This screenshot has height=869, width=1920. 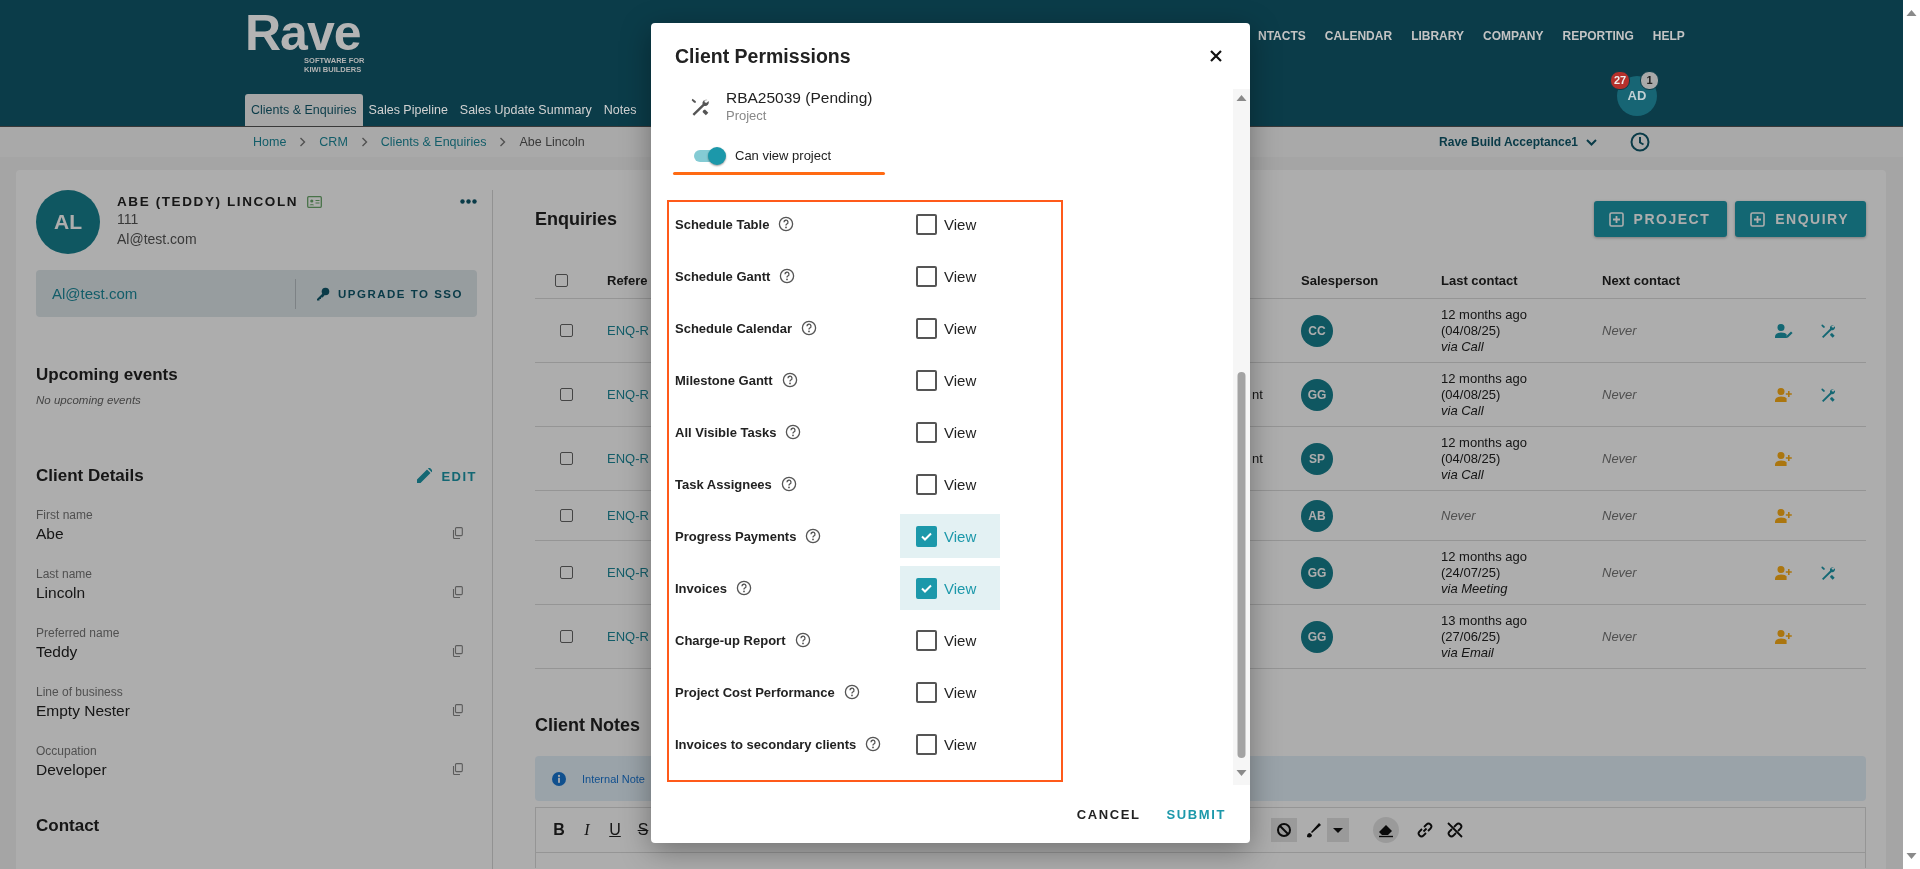 I want to click on caret-icon, so click(x=1338, y=830).